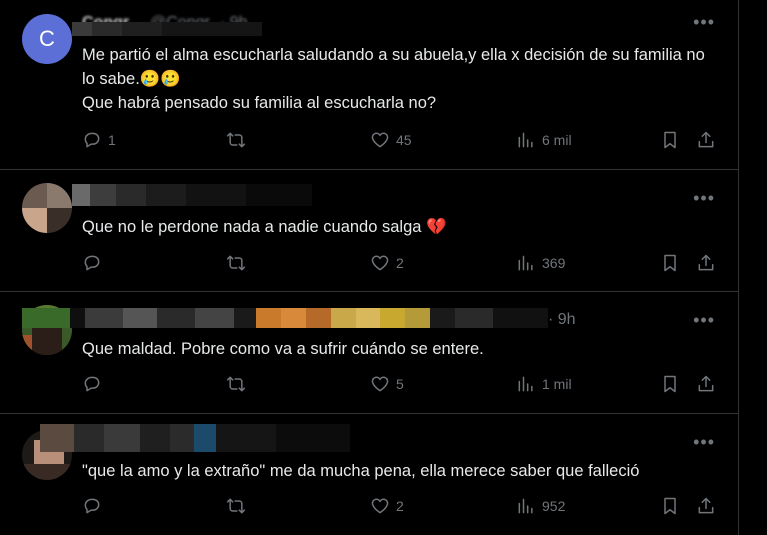  I want to click on right-margin, so click(753, 267).